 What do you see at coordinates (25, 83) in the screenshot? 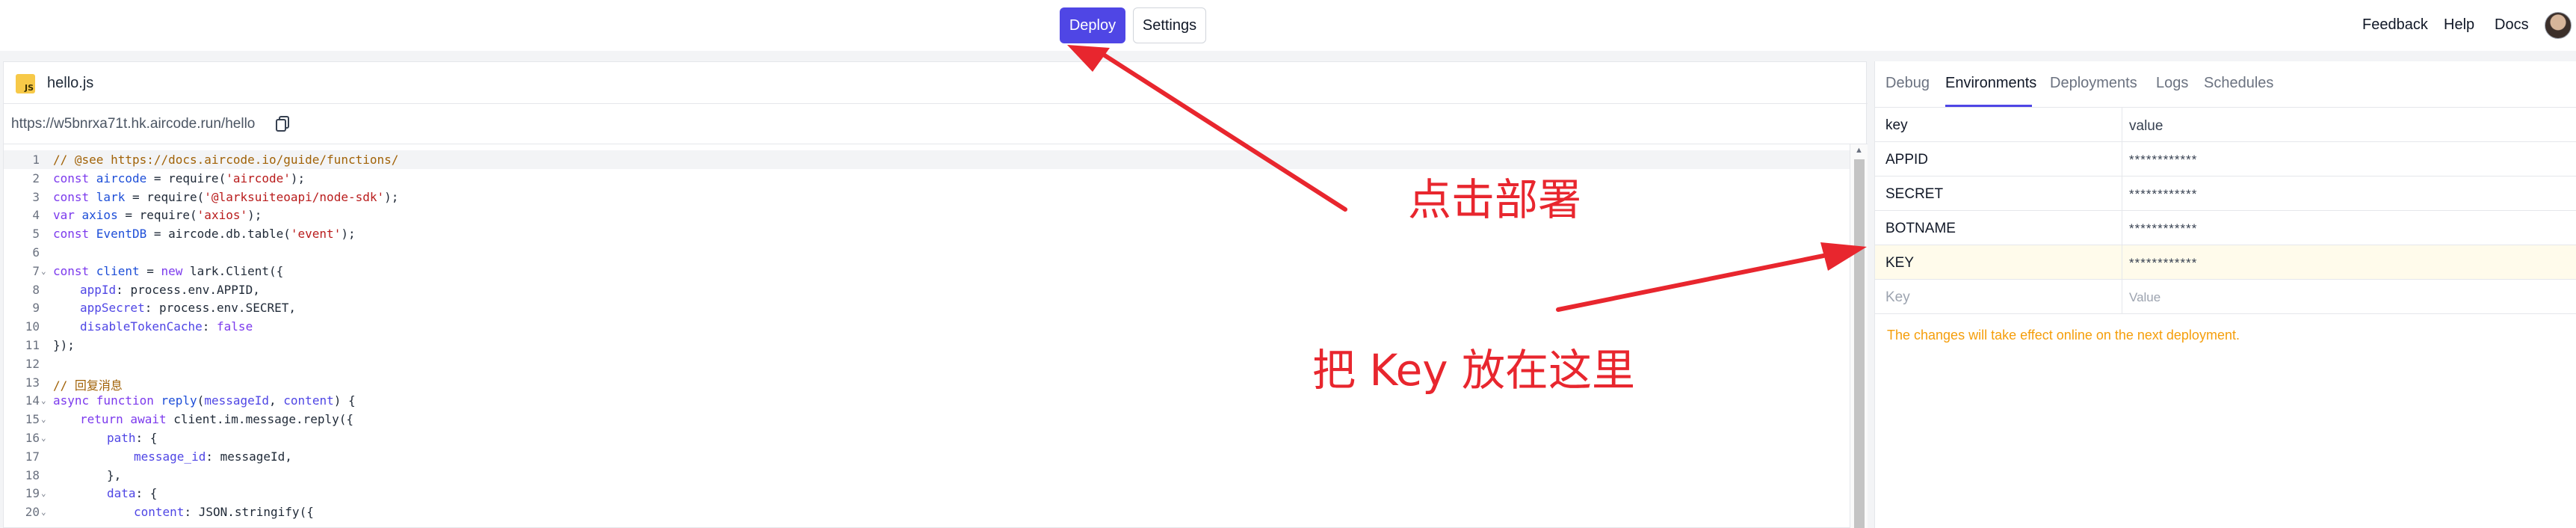
I see `js-file-icon: JS` at bounding box center [25, 83].